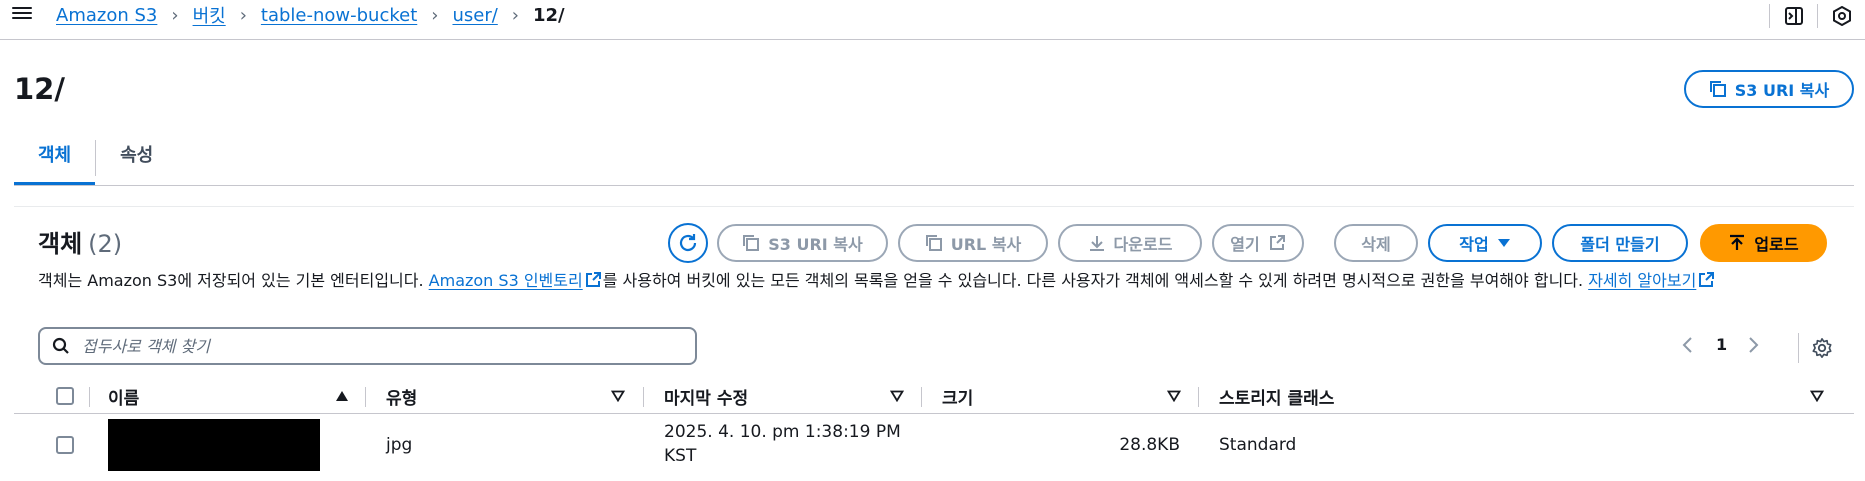  Describe the element at coordinates (934, 206) in the screenshot. I see `objects-container-border` at that location.